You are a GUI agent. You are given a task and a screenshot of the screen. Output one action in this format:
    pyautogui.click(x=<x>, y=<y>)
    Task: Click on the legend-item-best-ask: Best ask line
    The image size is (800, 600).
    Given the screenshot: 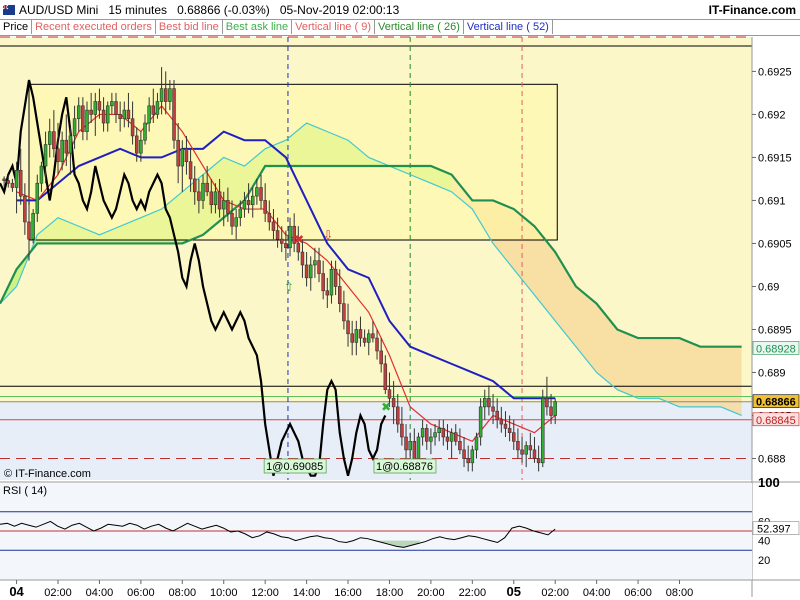 What is the action you would take?
    pyautogui.click(x=258, y=27)
    